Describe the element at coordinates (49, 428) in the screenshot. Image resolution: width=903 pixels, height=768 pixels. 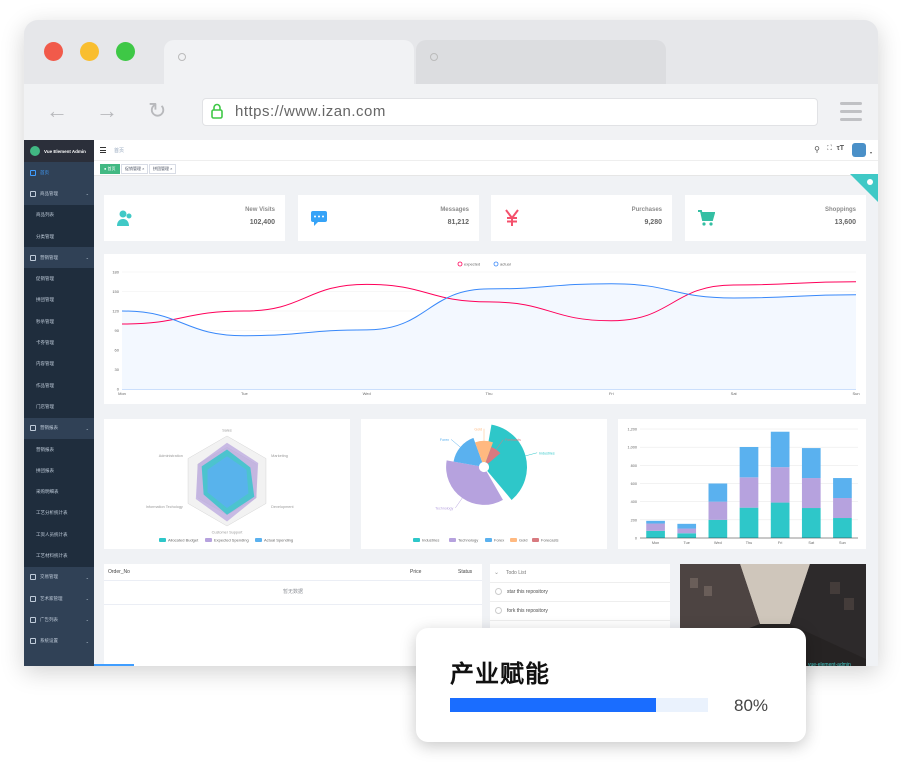
I see `sidebar-item-label: 营销报表` at that location.